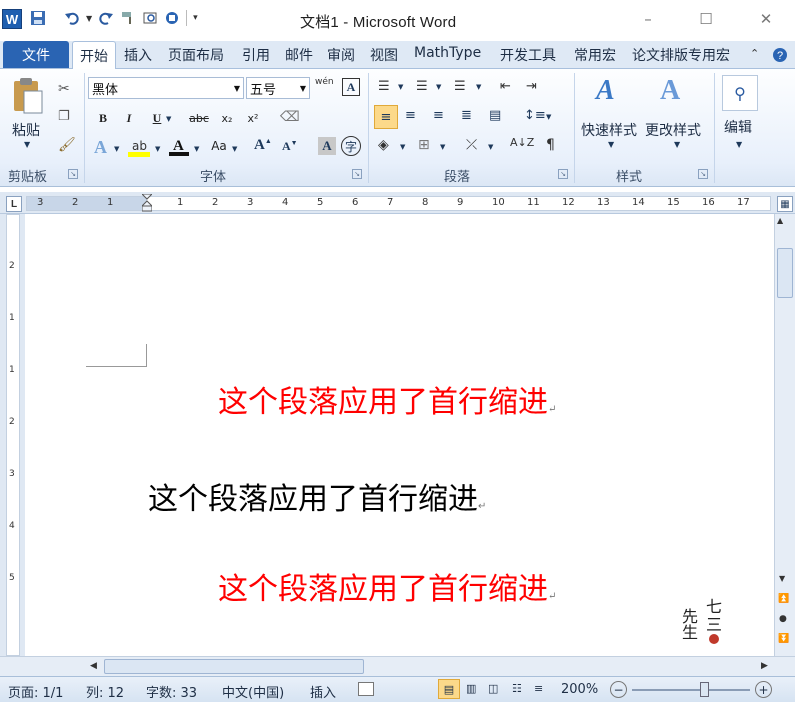  What do you see at coordinates (179, 146) in the screenshot?
I see `font-color-icon: A` at bounding box center [179, 146].